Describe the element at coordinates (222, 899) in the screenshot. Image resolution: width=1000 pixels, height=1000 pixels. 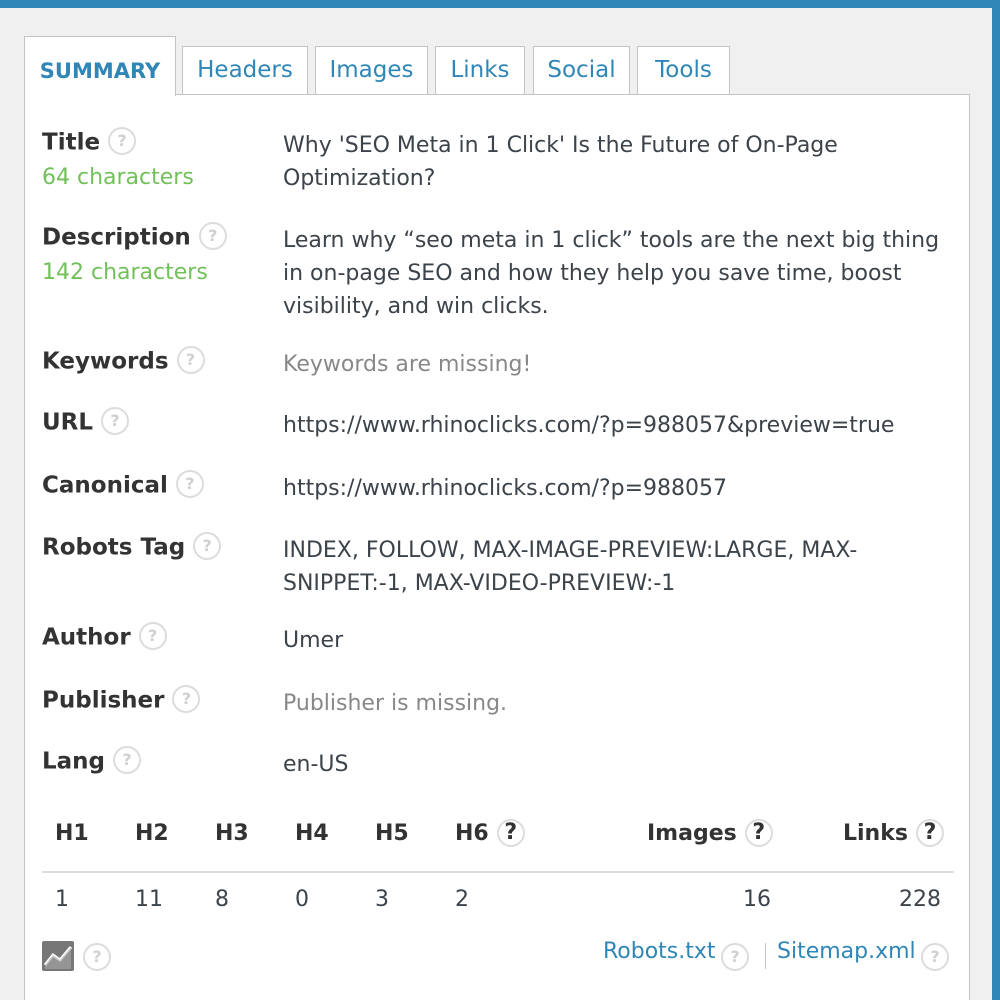
I see `h3-count: 8` at that location.